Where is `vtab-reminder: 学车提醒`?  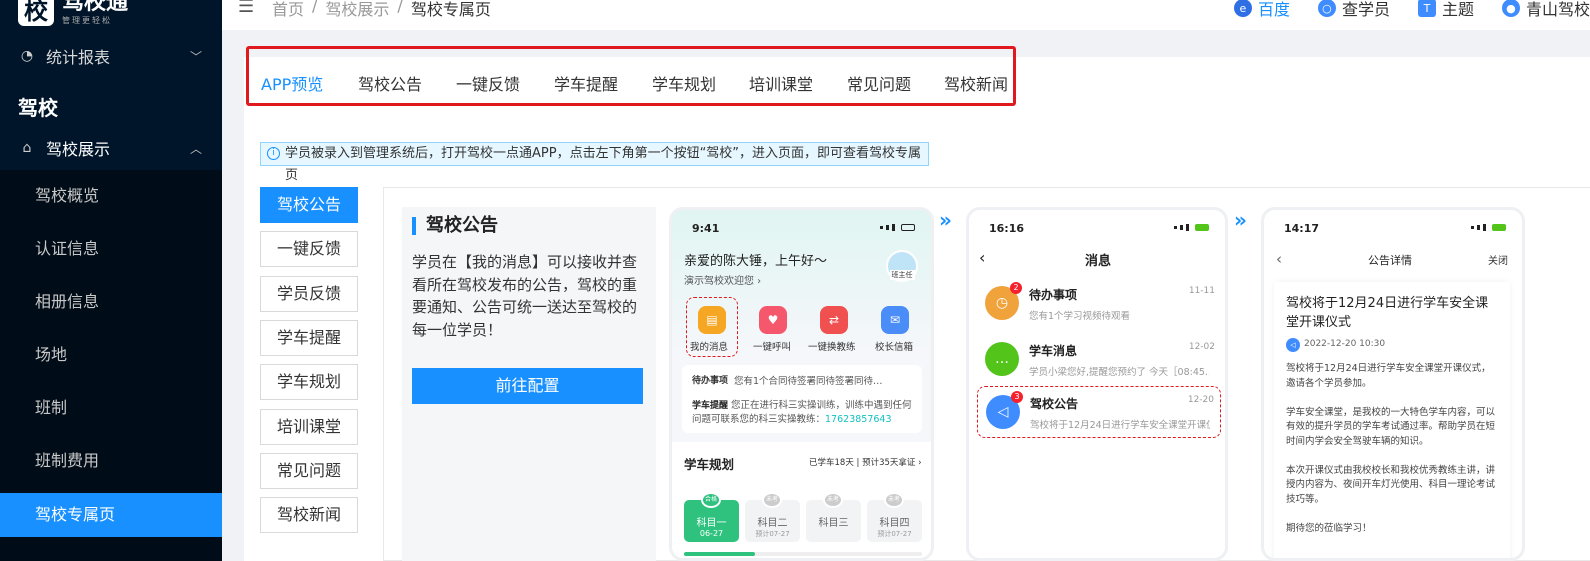
vtab-reminder: 学车提醒 is located at coordinates (309, 338).